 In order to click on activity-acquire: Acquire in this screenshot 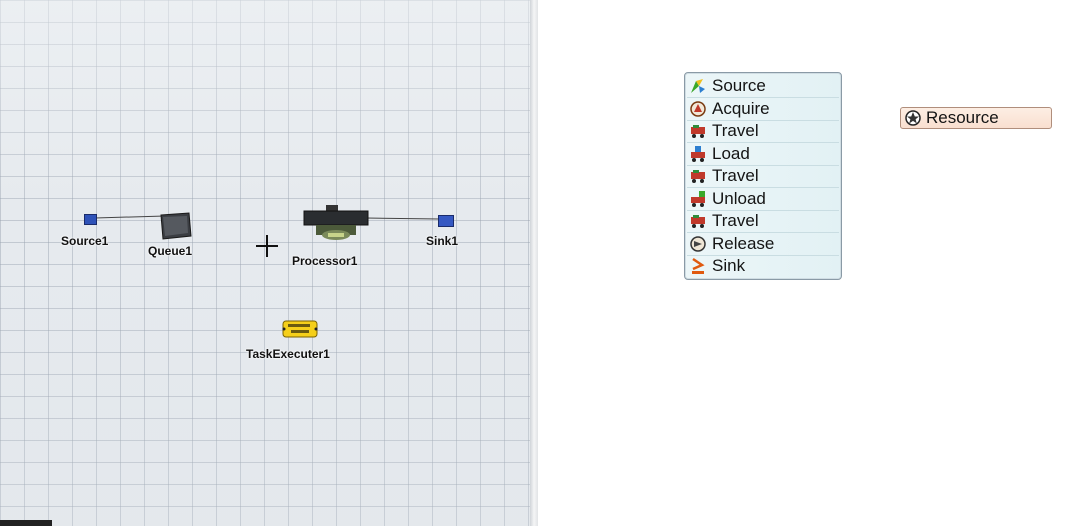, I will do `click(763, 109)`.